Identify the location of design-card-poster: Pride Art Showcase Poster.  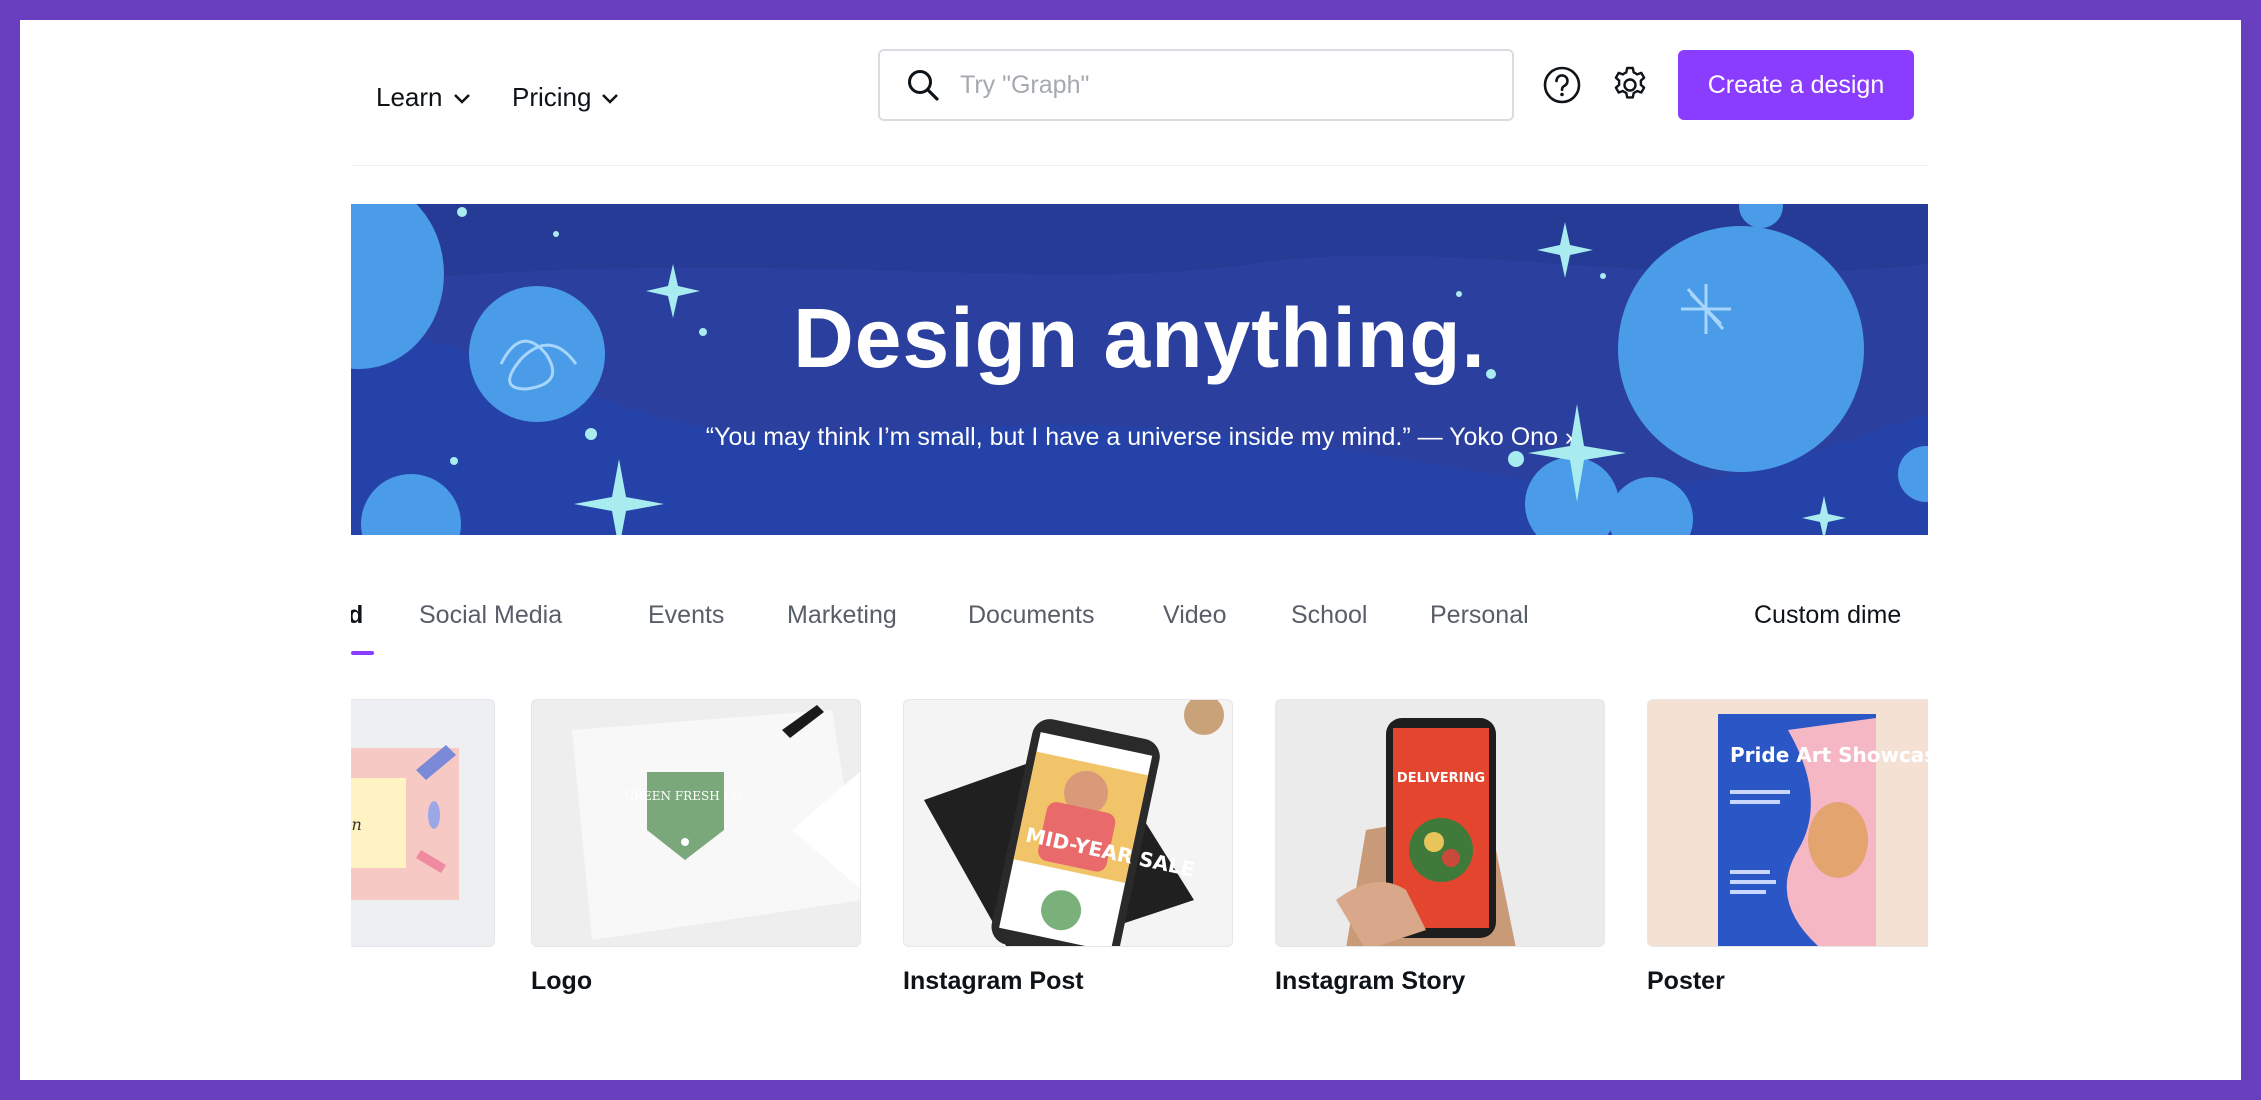
(1787, 847).